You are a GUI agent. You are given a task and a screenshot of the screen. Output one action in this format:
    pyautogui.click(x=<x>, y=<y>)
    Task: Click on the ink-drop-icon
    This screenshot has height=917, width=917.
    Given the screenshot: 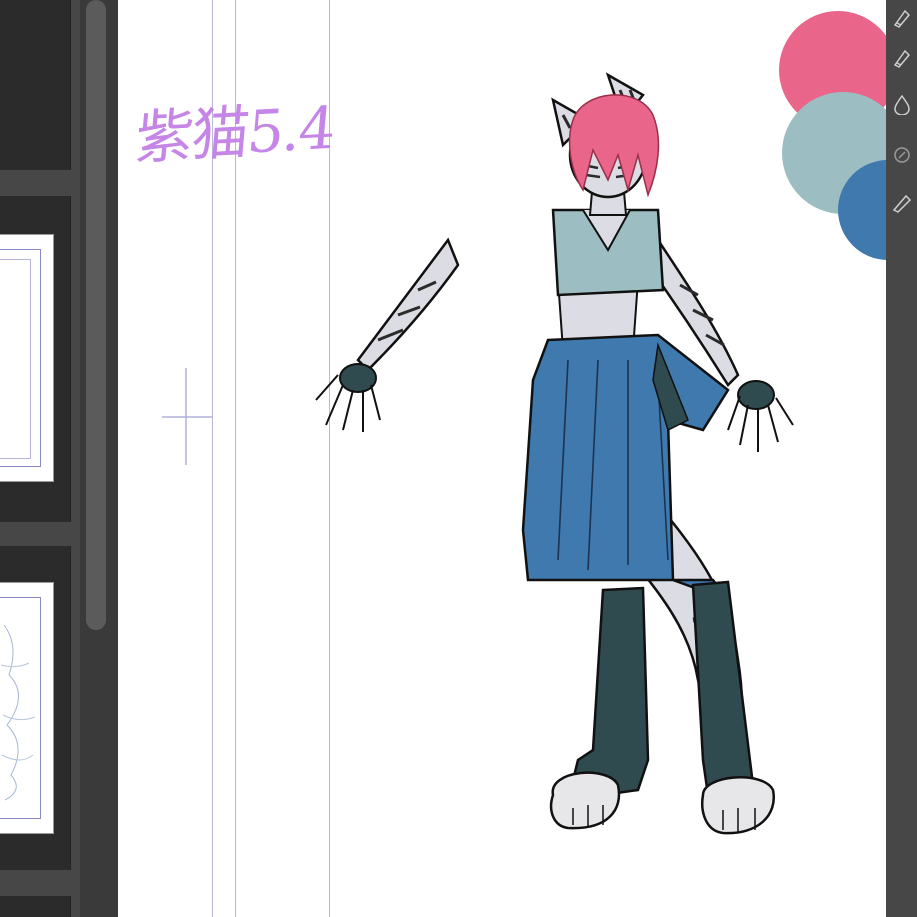 What is the action you would take?
    pyautogui.click(x=901, y=104)
    